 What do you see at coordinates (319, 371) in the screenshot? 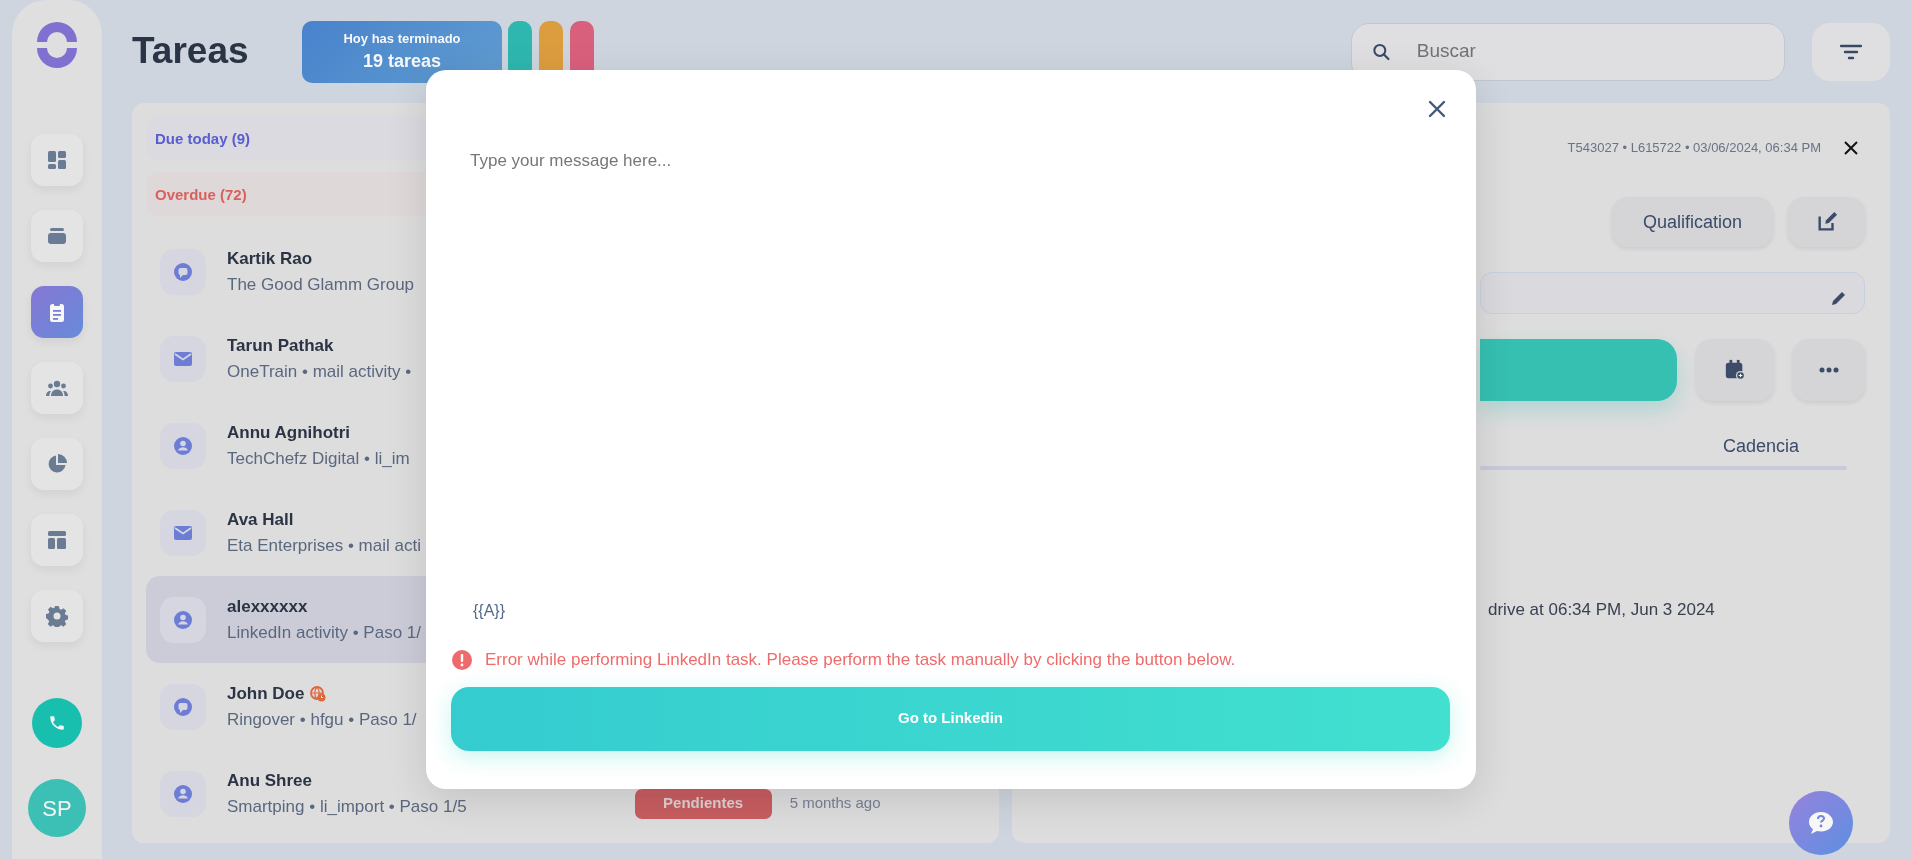
I see `task-subtitle: OneTrain • mail activity •` at bounding box center [319, 371].